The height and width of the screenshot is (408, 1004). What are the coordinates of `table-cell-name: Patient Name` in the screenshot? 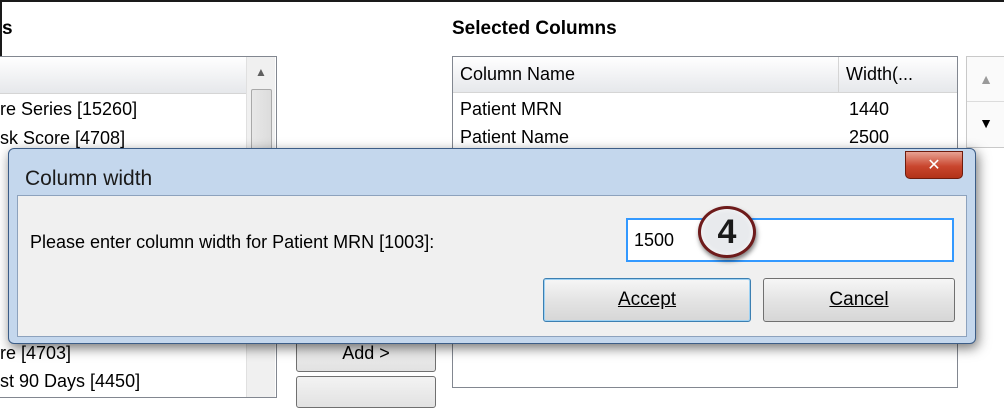 It's located at (514, 137).